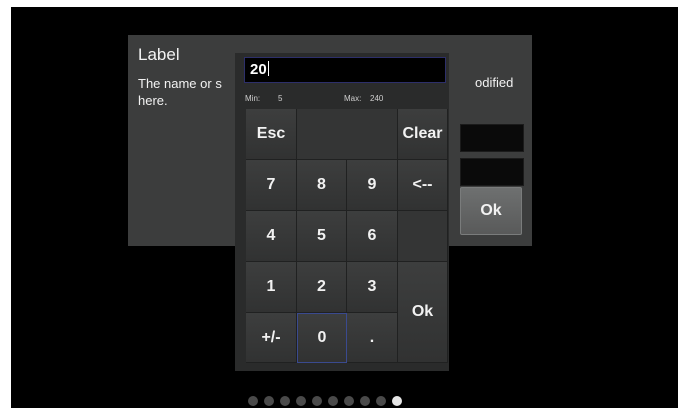 The height and width of the screenshot is (408, 689). Describe the element at coordinates (423, 185) in the screenshot. I see `backspace-key: <--` at that location.